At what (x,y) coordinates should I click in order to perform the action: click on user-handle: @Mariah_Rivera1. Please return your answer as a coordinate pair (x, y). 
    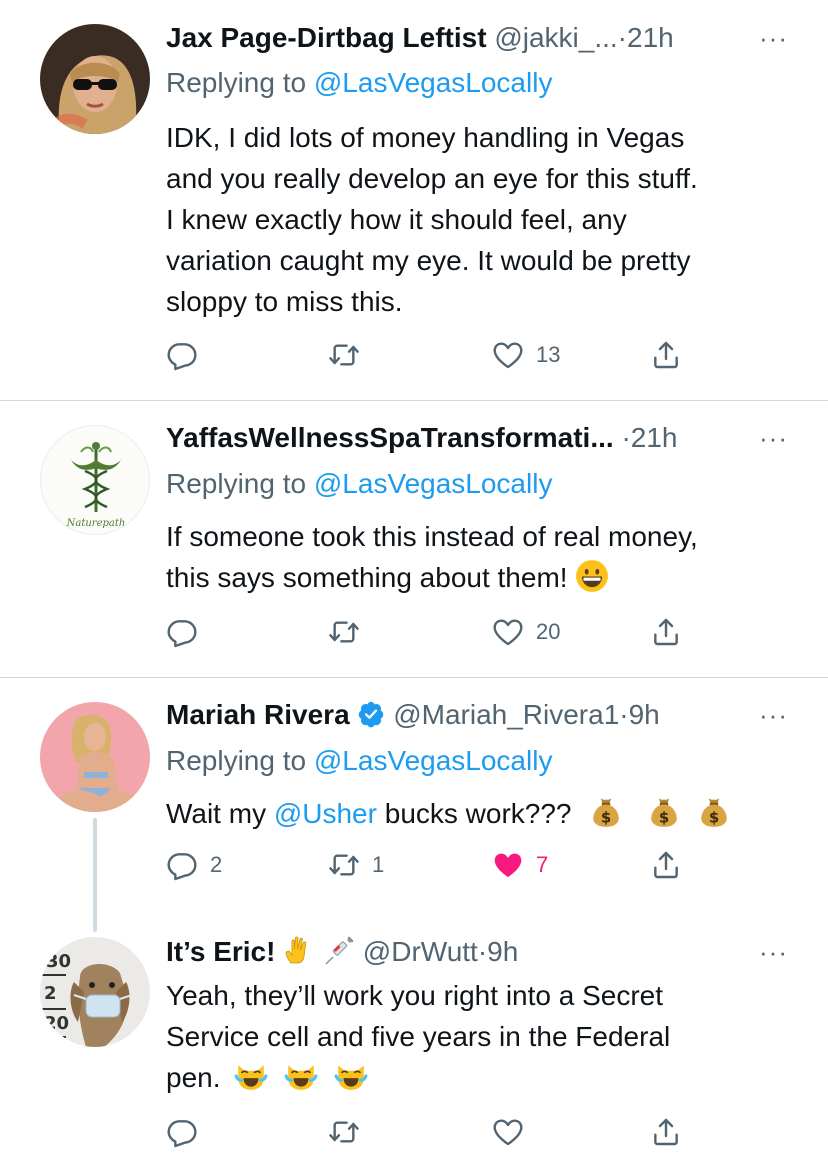
    Looking at the image, I should click on (506, 714).